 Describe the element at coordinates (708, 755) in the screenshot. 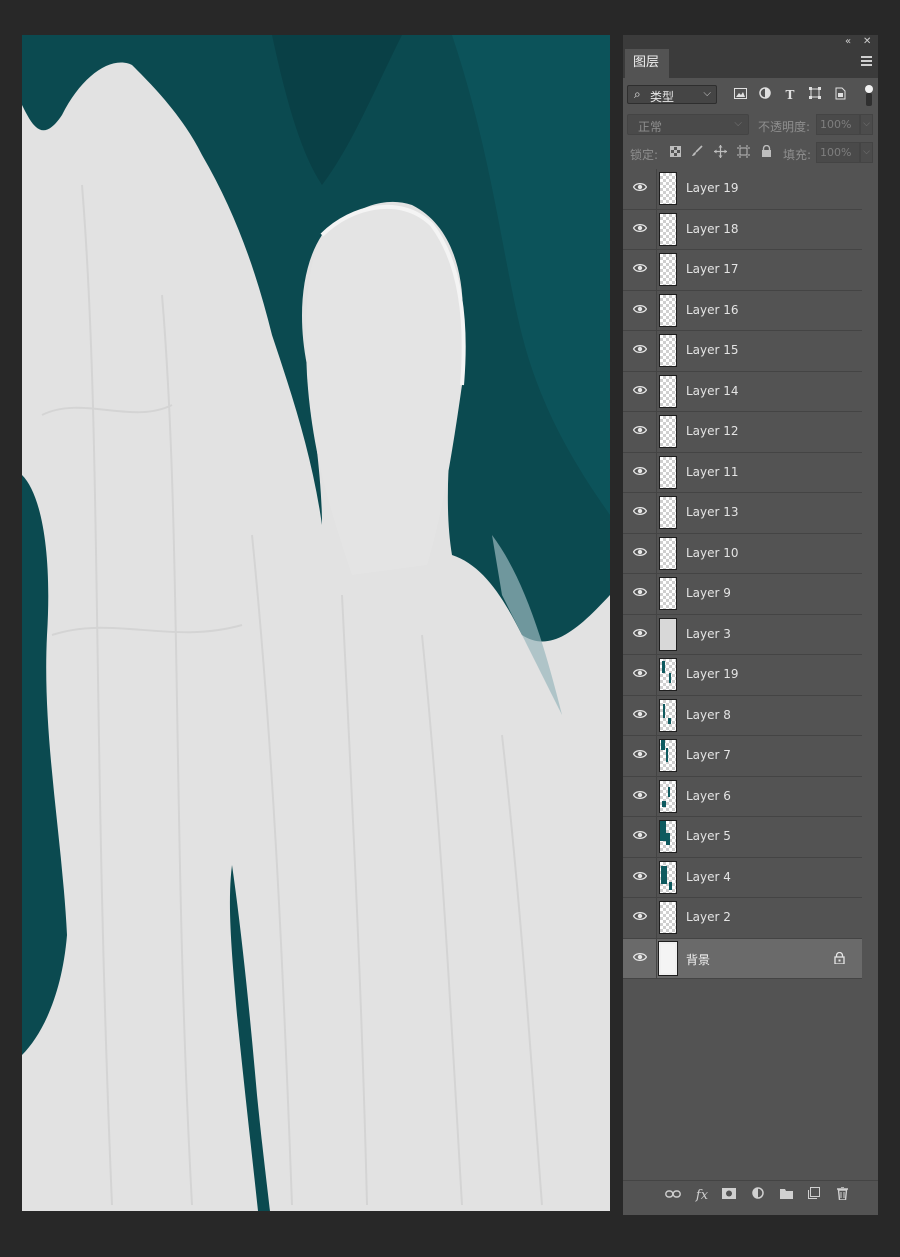

I see `layer-name: Layer 7` at that location.